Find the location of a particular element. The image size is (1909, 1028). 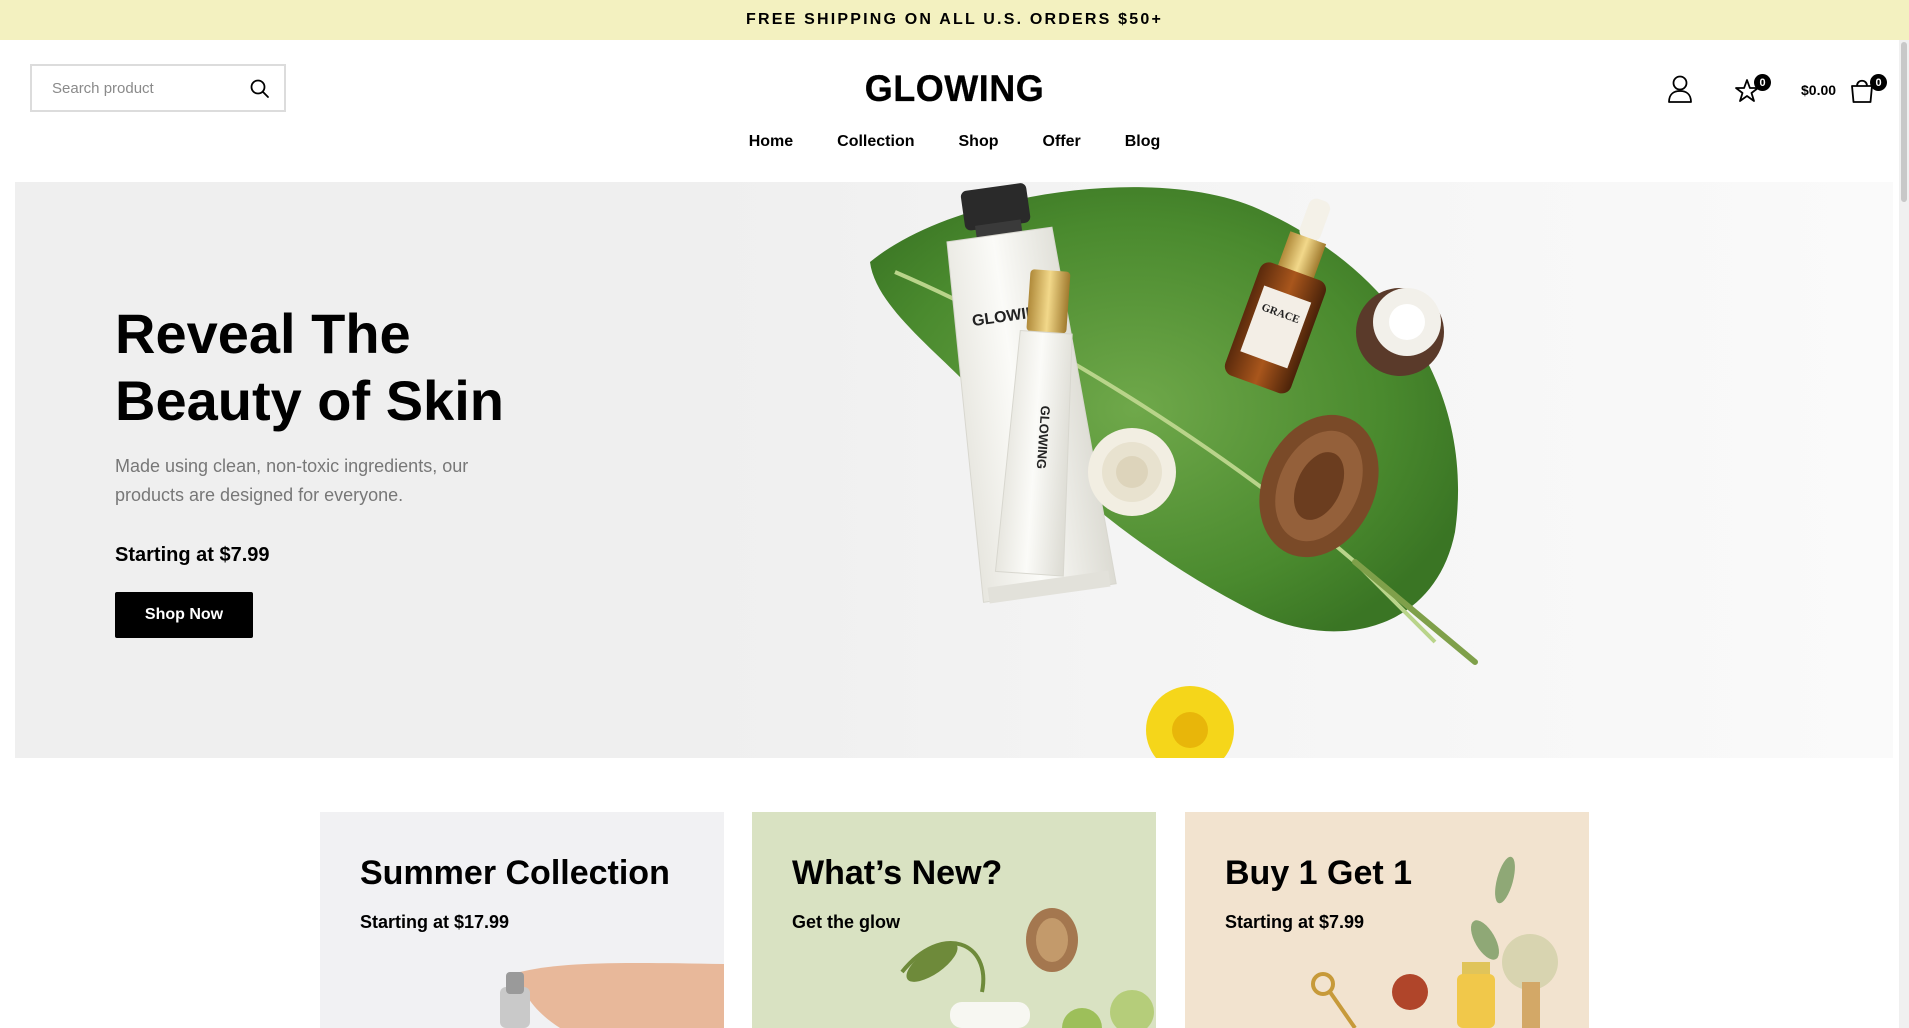

card-subtitle: Starting at $17.99 is located at coordinates (435, 922).